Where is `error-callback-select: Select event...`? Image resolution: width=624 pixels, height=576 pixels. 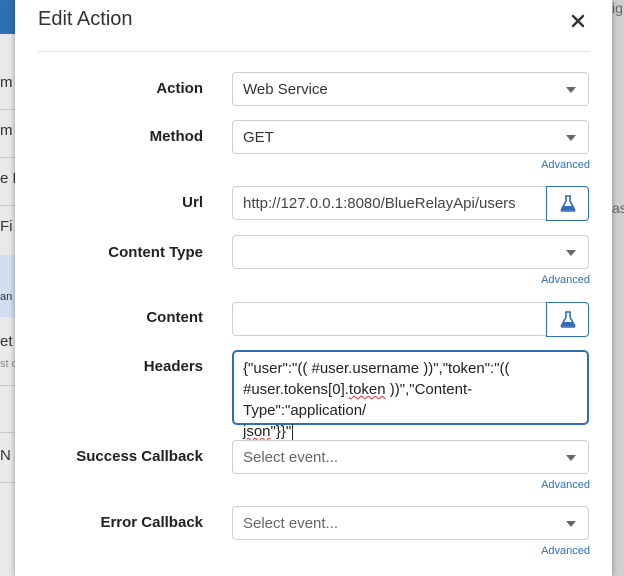 error-callback-select: Select event... is located at coordinates (410, 523).